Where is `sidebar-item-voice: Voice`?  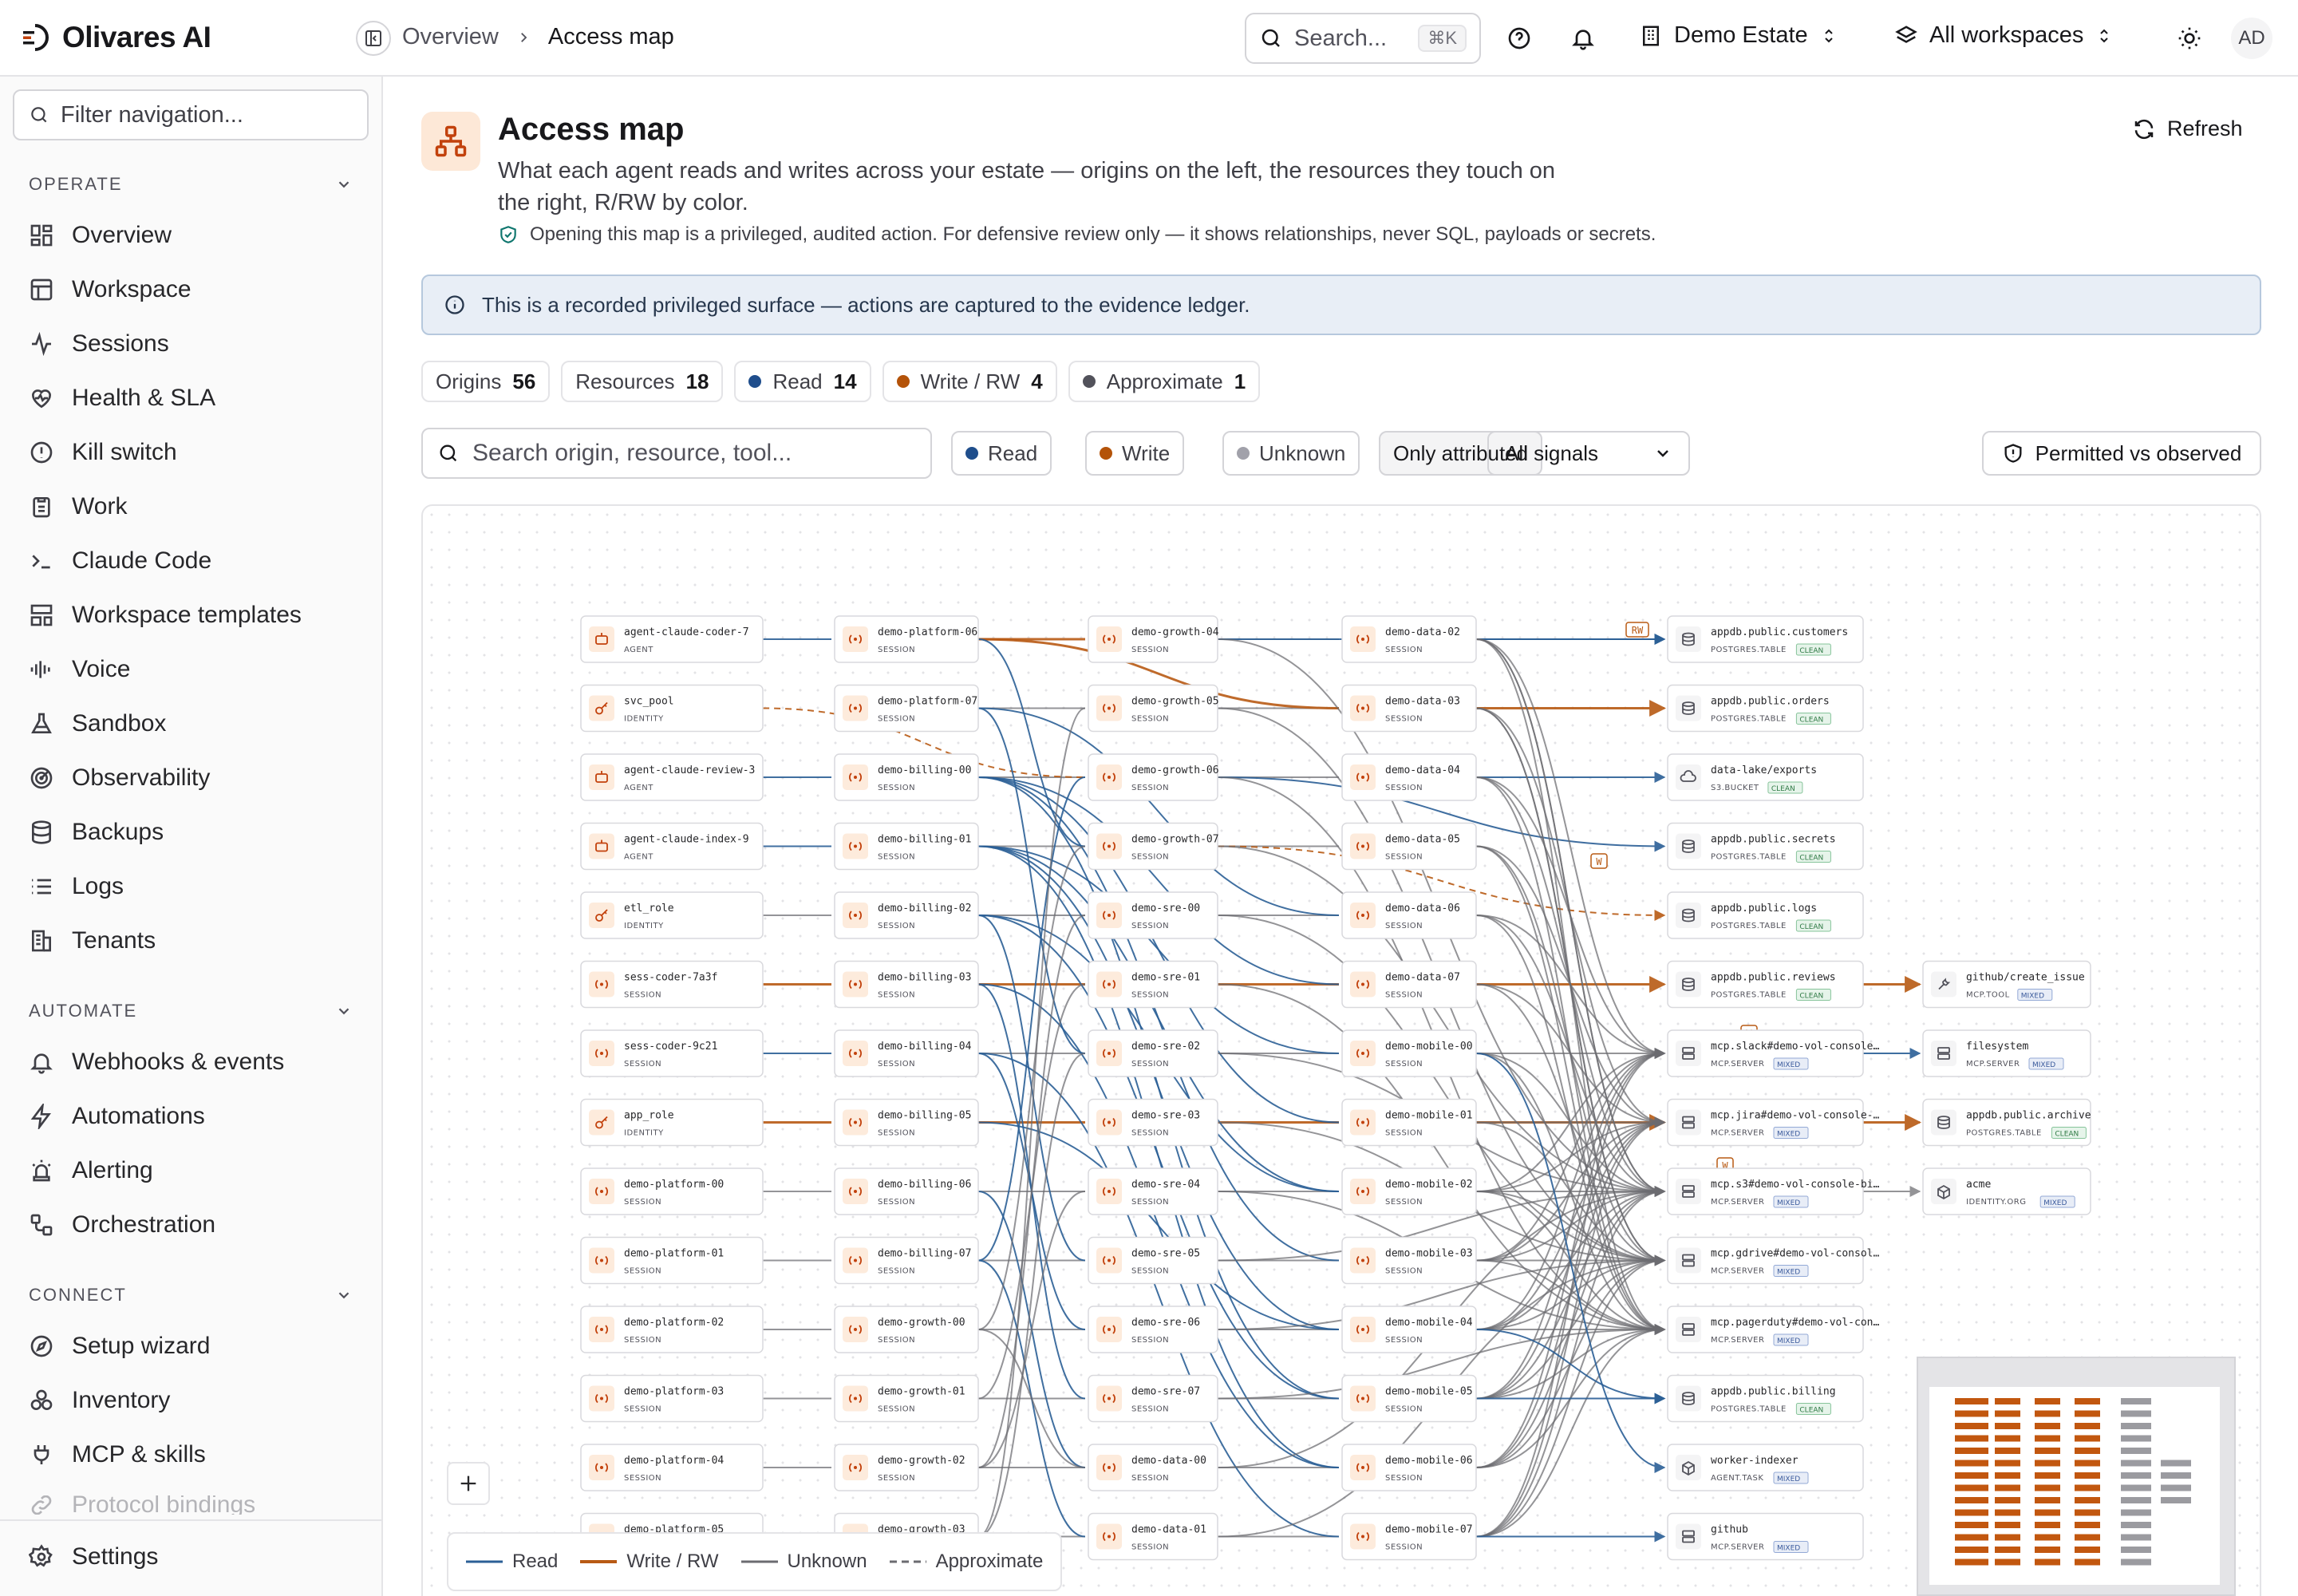
sidebar-item-voice: Voice is located at coordinates (80, 669).